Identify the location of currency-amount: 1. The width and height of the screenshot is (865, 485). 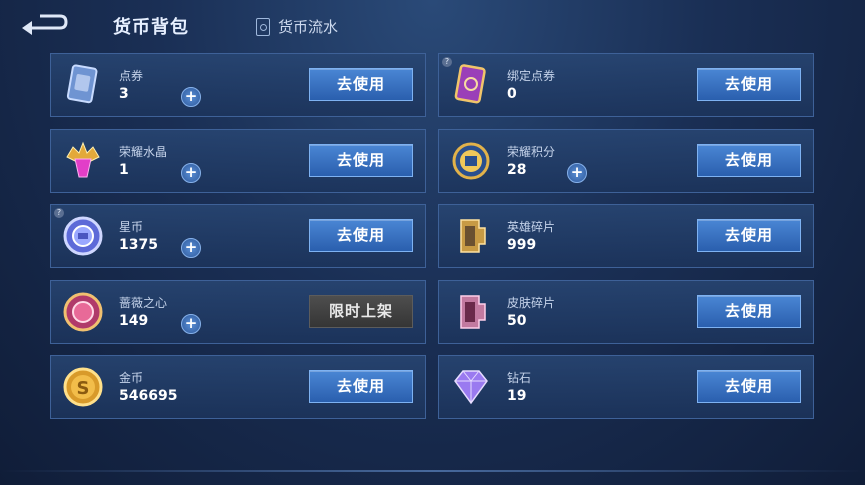
(124, 169).